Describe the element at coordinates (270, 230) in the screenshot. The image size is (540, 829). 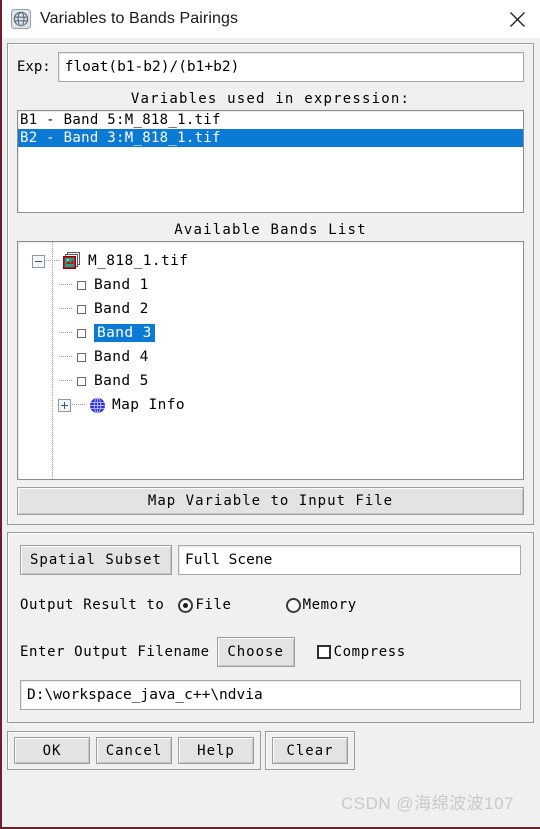
I see `bands-section-title: Available Bands List` at that location.